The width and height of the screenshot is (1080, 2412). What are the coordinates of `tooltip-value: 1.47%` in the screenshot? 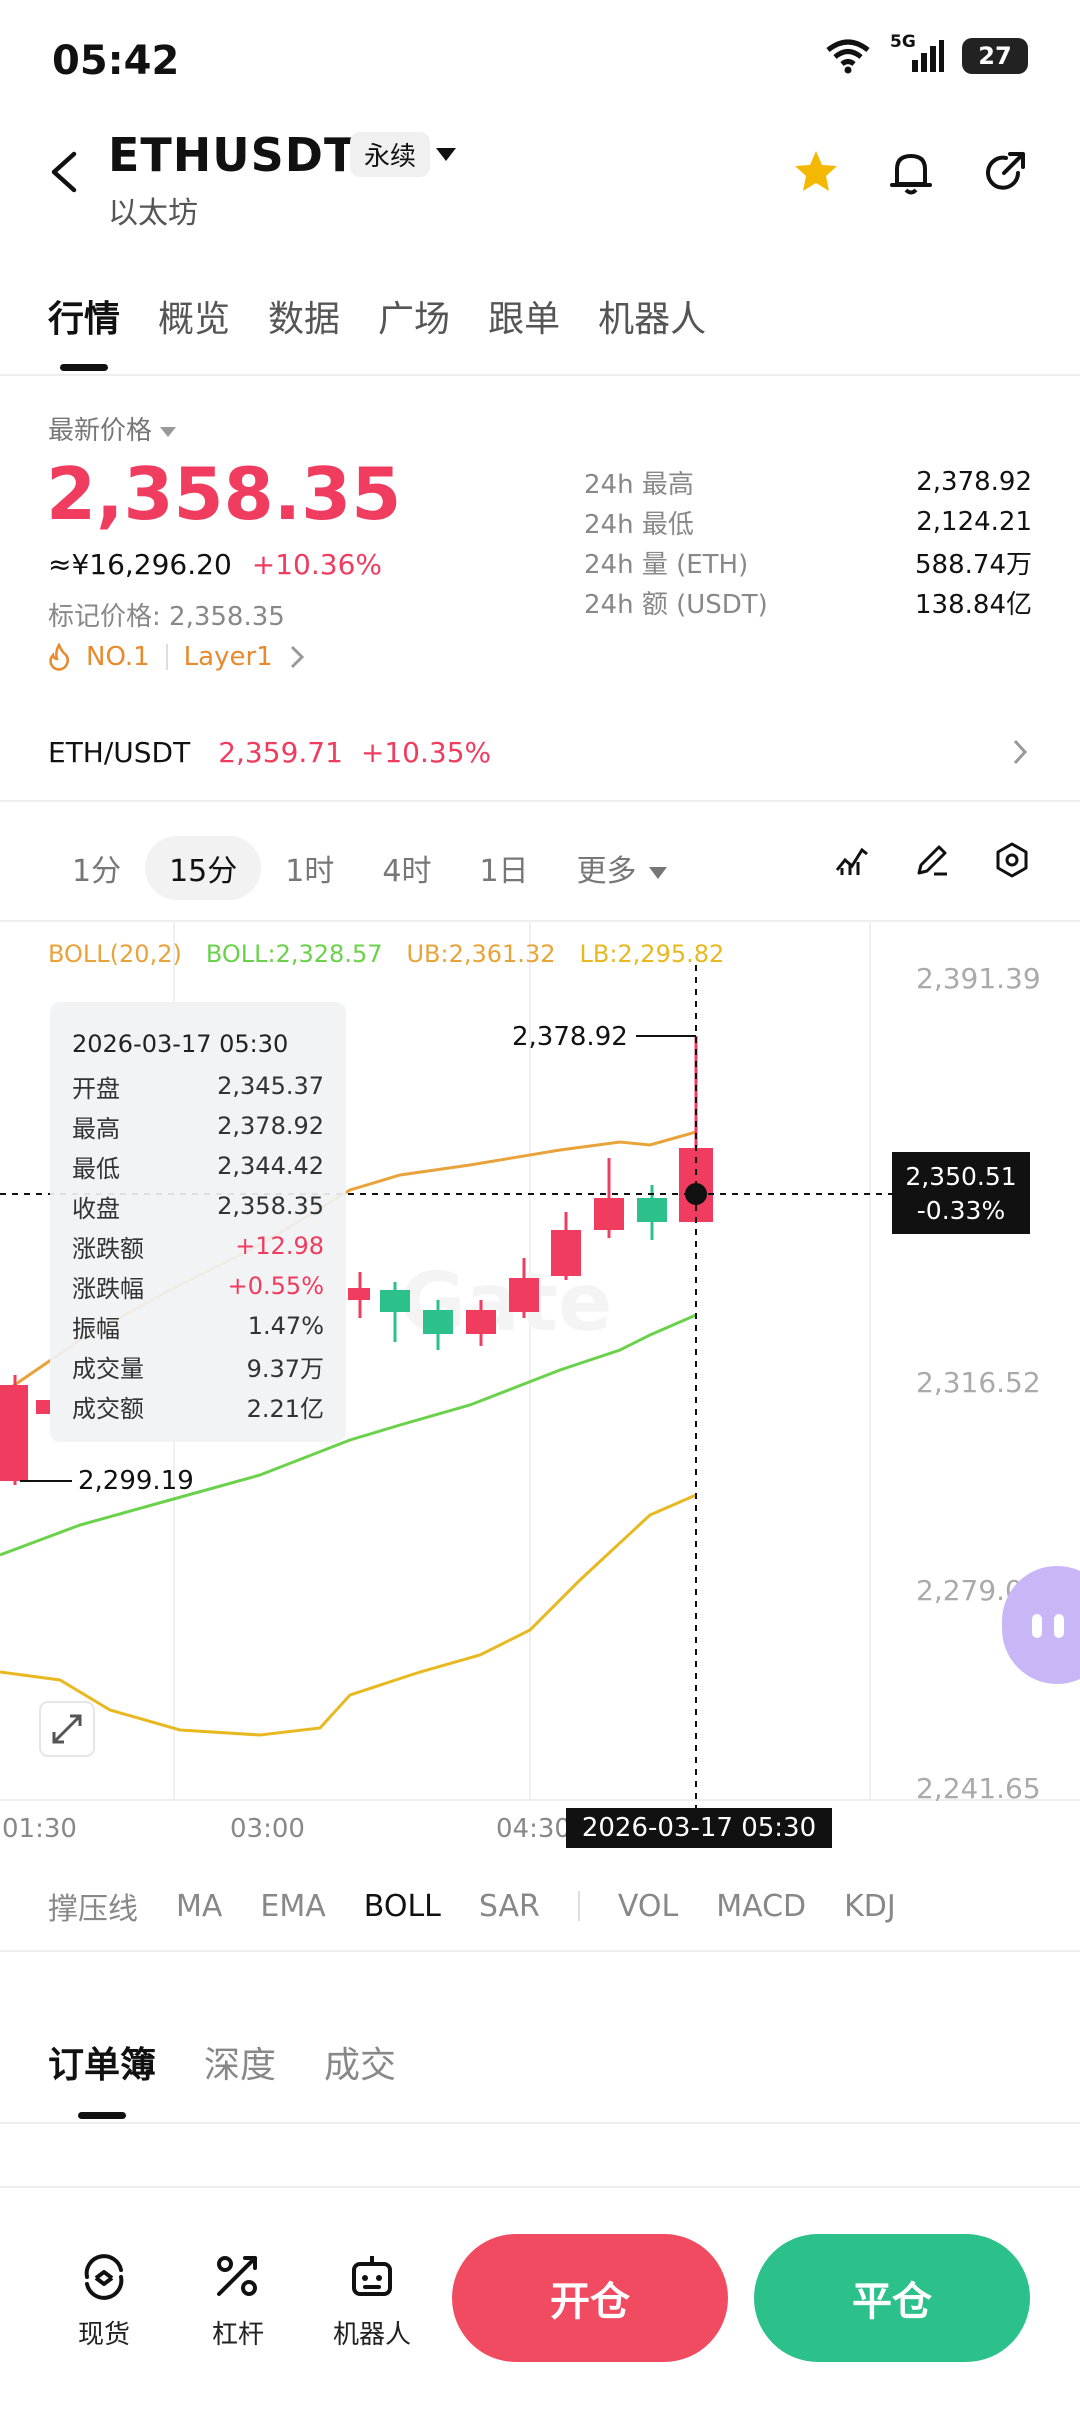 It's located at (285, 1326).